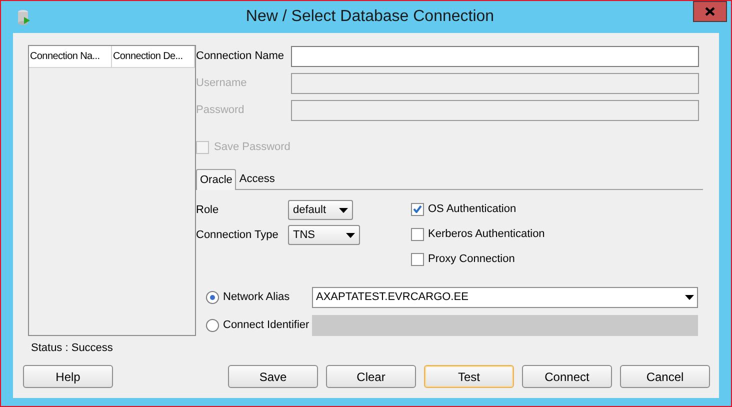 The image size is (732, 407). I want to click on dialog-button: Connect, so click(567, 376).